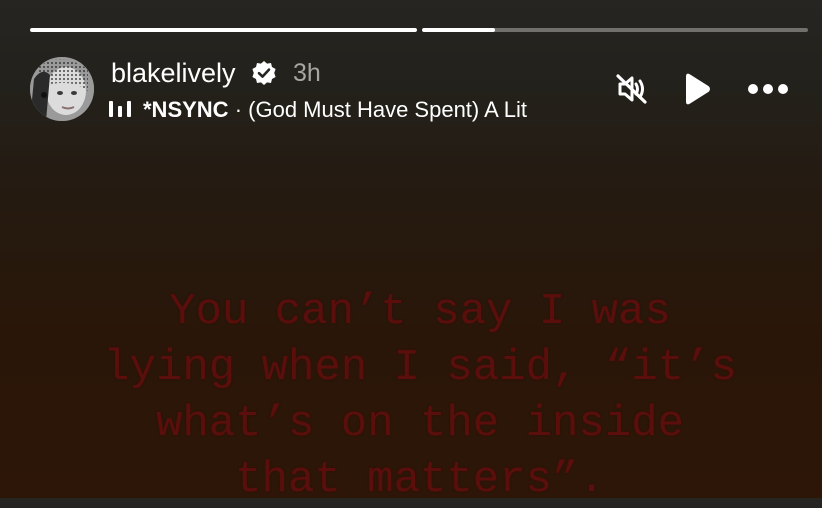  I want to click on story-text-line: what’s on the inside, so click(420, 424).